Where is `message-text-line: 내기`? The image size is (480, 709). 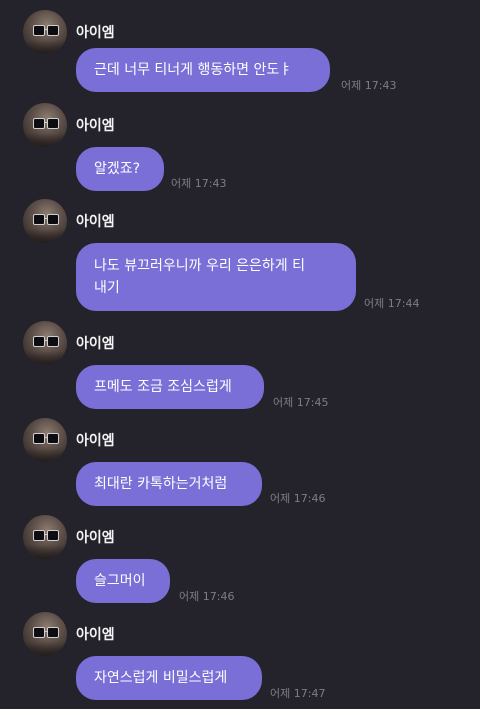
message-text-line: 내기 is located at coordinates (107, 288).